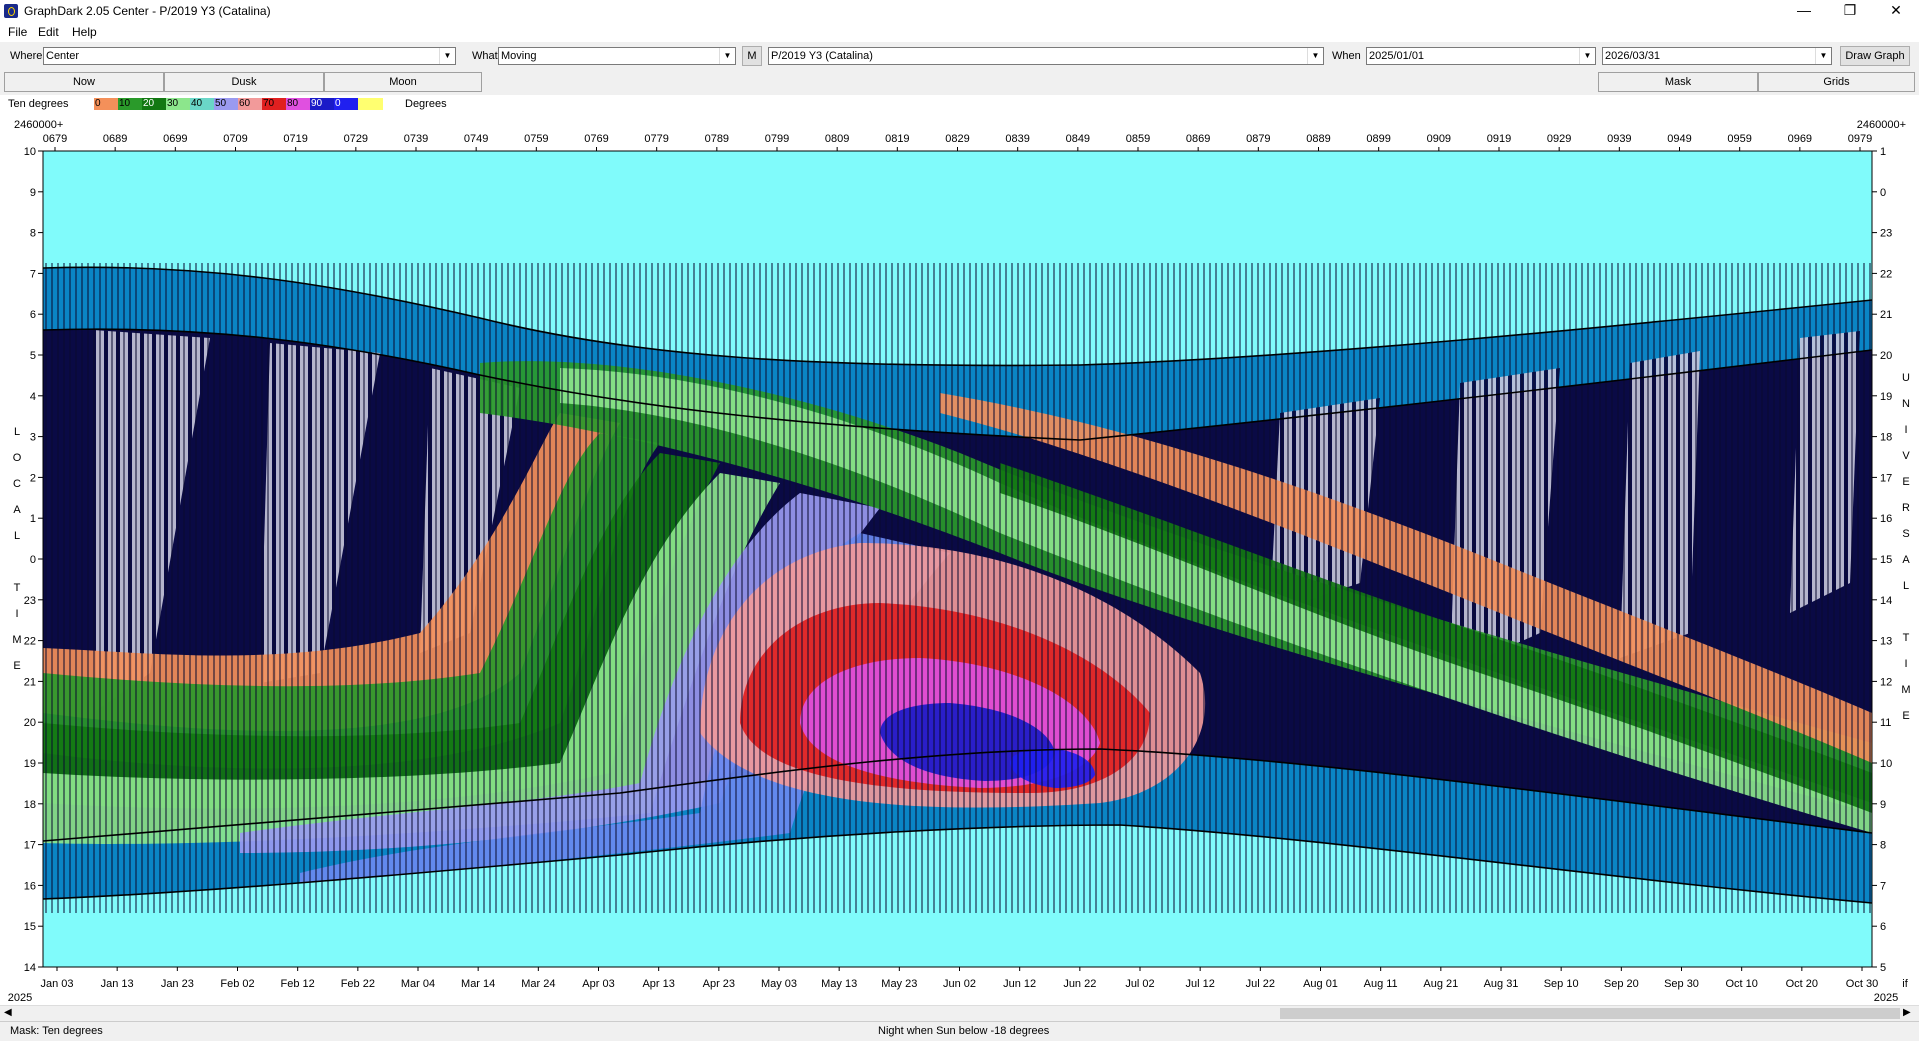 Image resolution: width=1919 pixels, height=1041 pixels. I want to click on jd-tick-label: 0789, so click(717, 139).